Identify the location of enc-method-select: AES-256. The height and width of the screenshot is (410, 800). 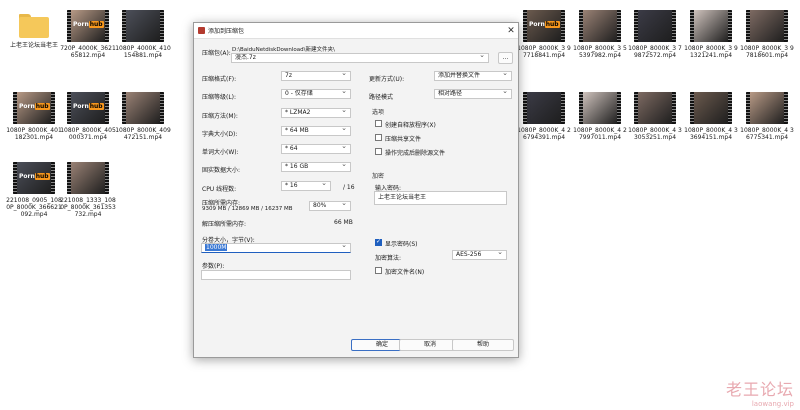
(479, 255).